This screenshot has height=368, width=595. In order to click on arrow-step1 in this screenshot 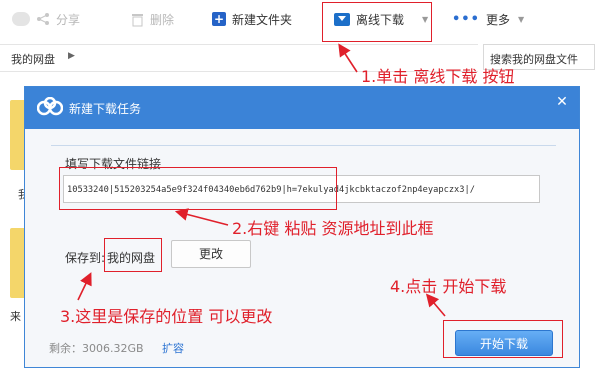, I will do `click(348, 58)`.